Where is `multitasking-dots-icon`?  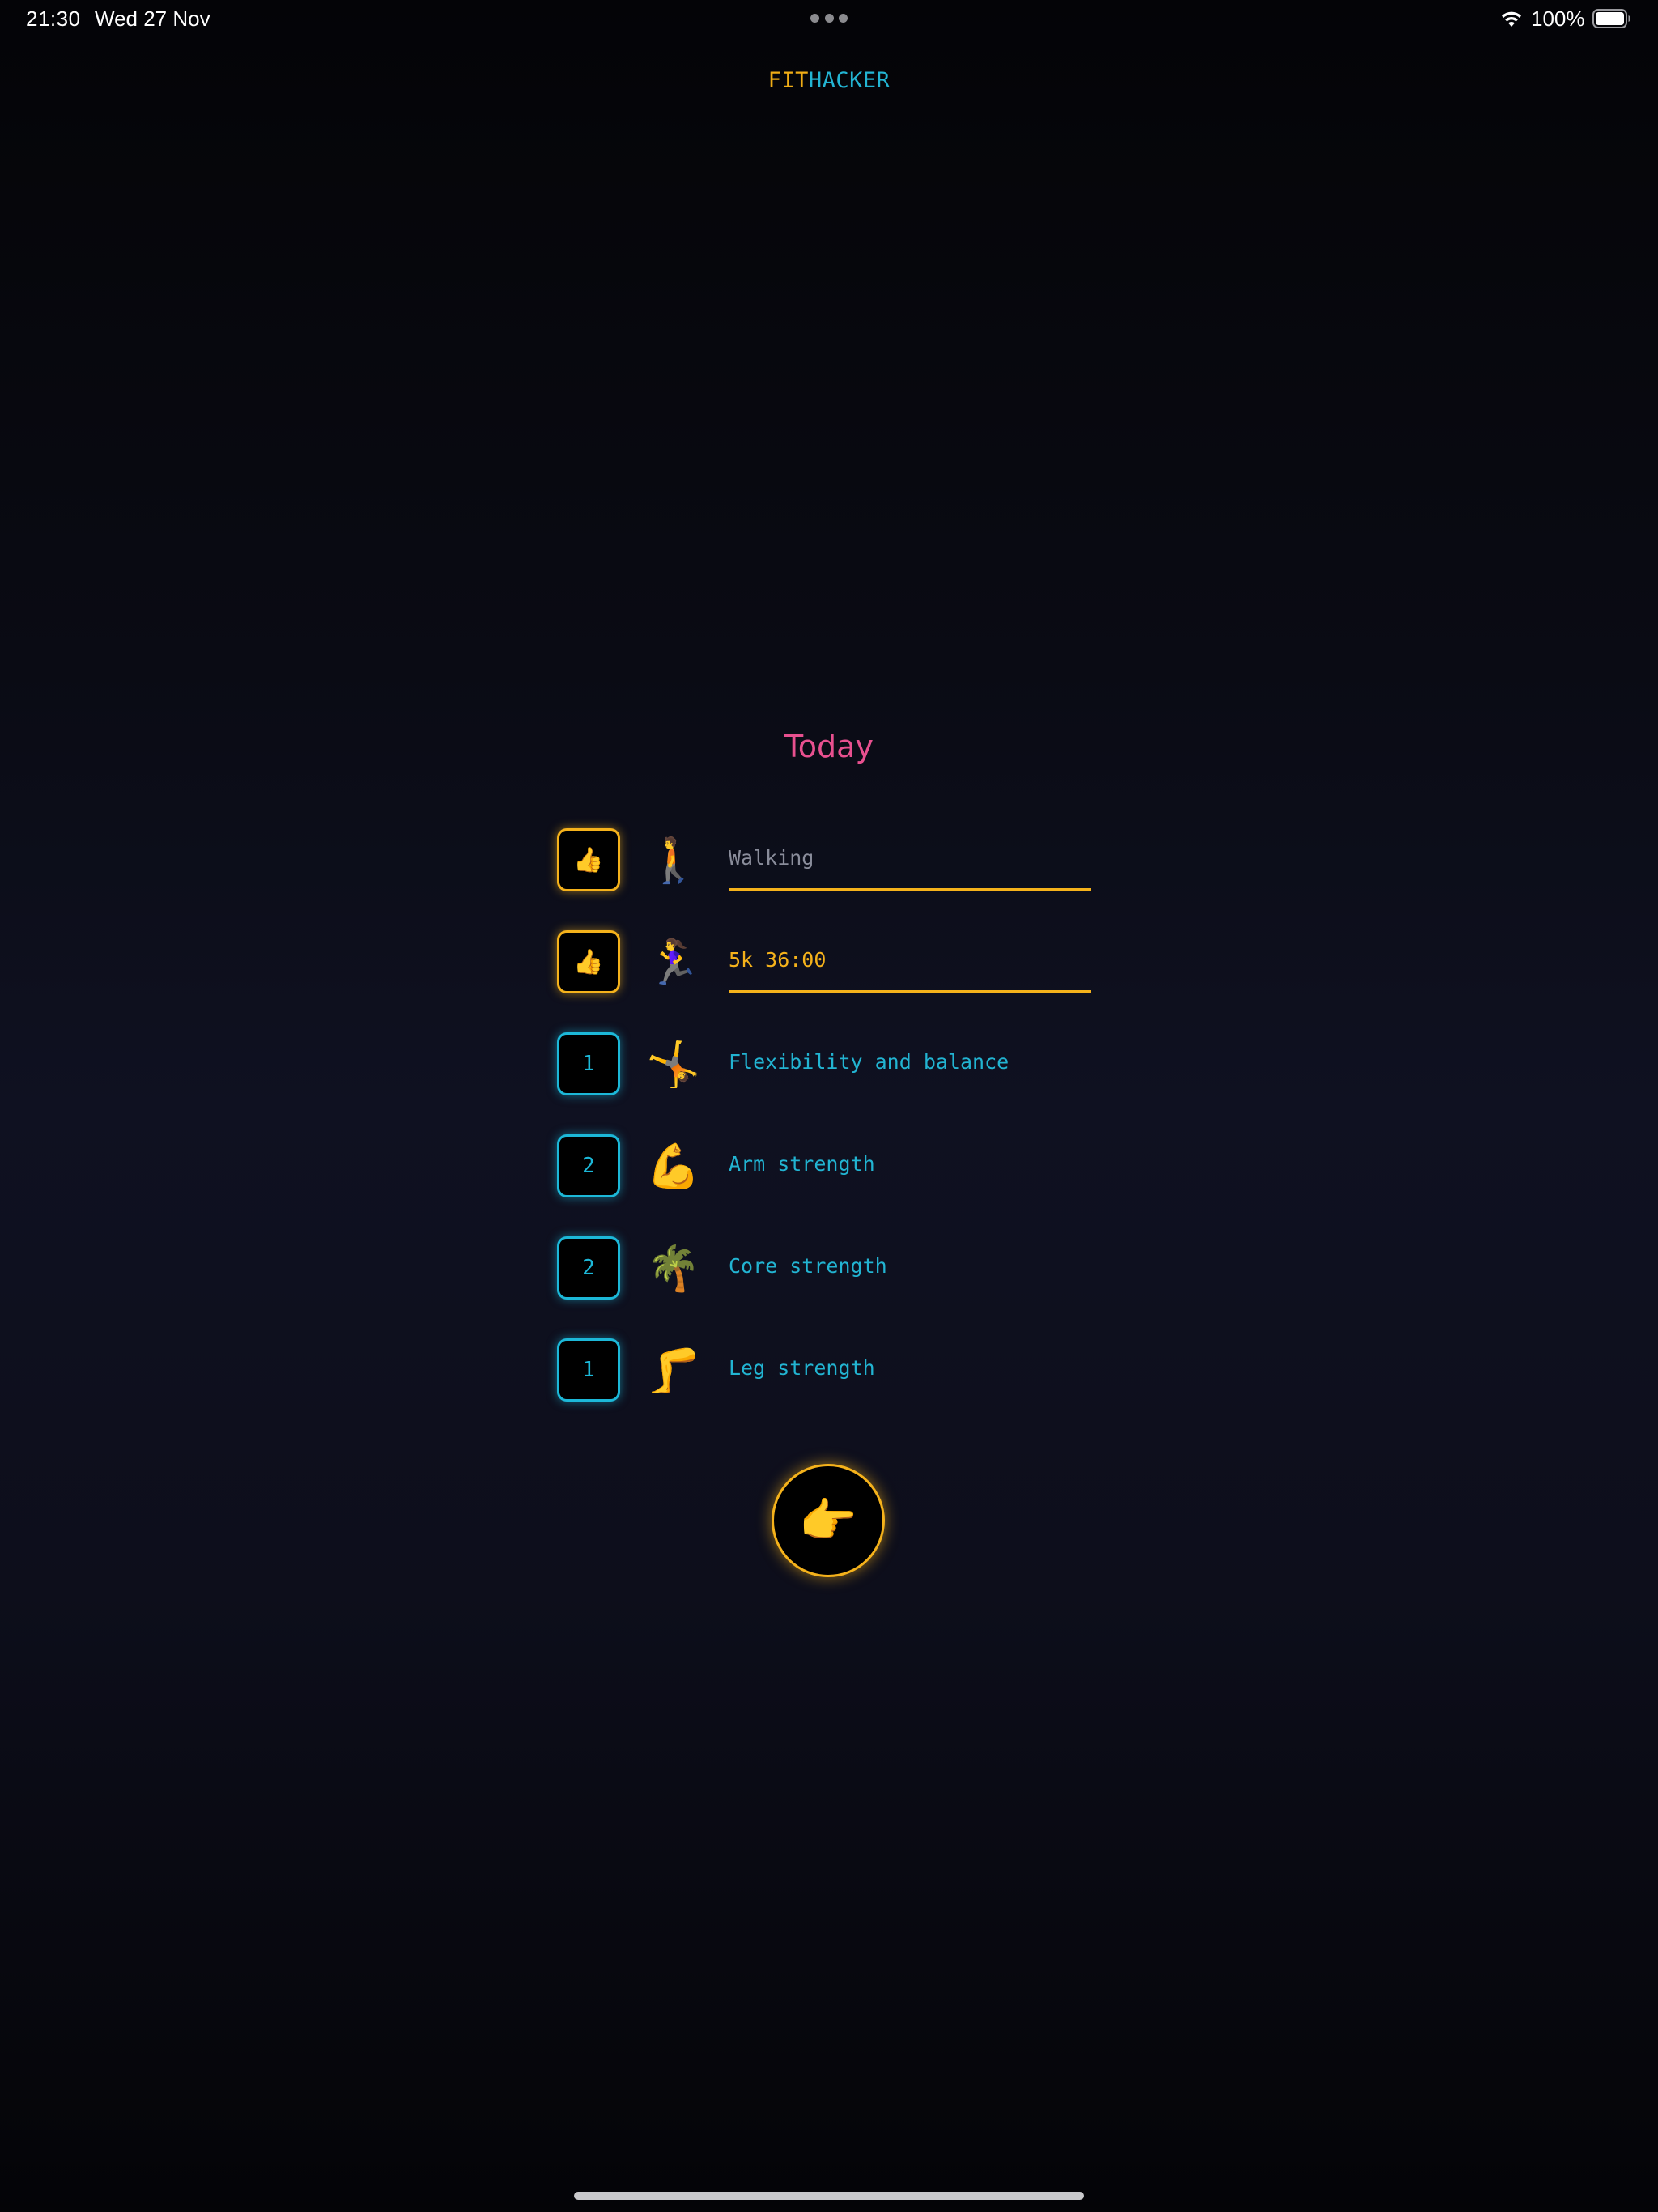
multitasking-dots-icon is located at coordinates (829, 19).